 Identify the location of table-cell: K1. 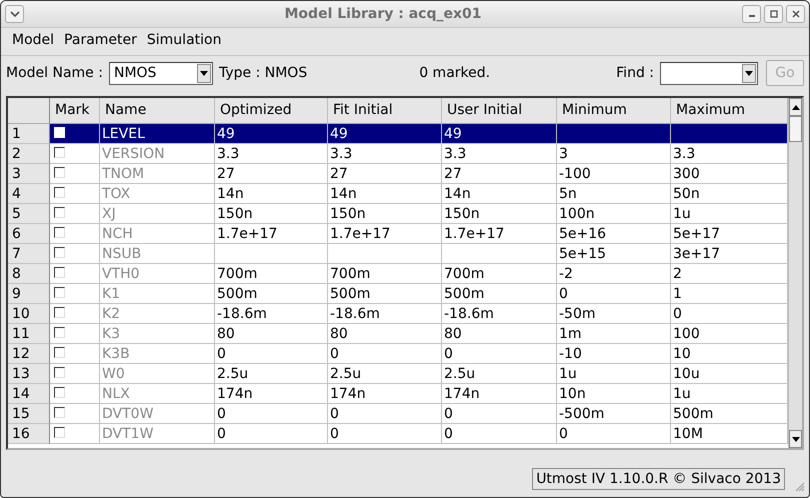
(157, 294).